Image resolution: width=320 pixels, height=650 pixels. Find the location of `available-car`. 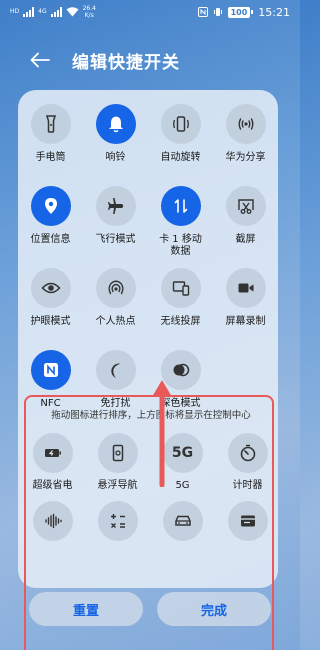

available-car is located at coordinates (182, 535).